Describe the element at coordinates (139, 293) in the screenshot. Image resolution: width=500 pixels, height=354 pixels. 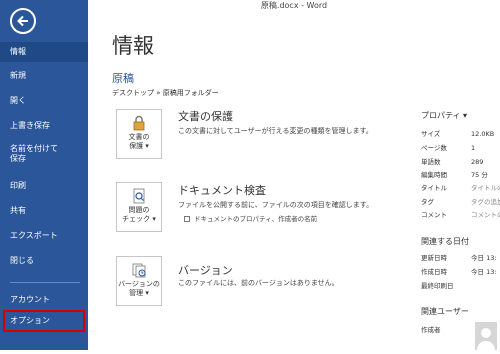
I see `versions-button-label-2: 管理 ▾` at that location.